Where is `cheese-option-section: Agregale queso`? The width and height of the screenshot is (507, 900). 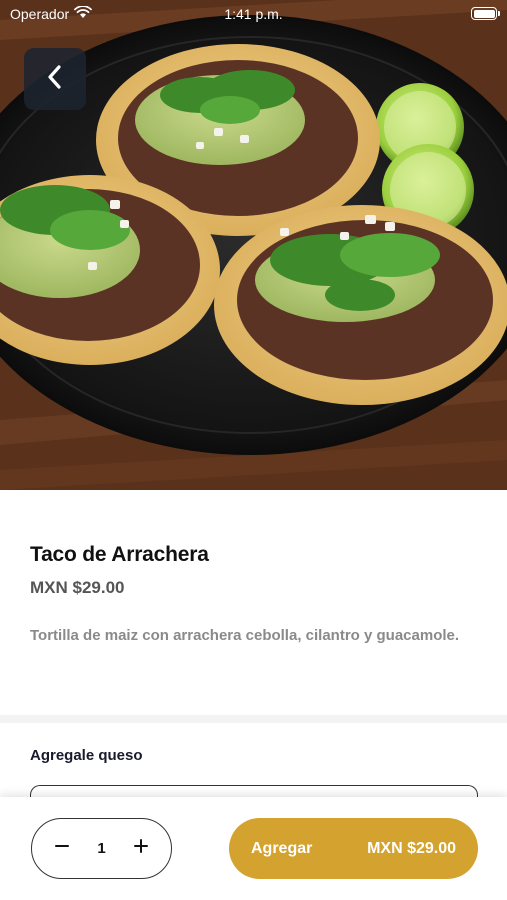 cheese-option-section: Agregale queso is located at coordinates (253, 774).